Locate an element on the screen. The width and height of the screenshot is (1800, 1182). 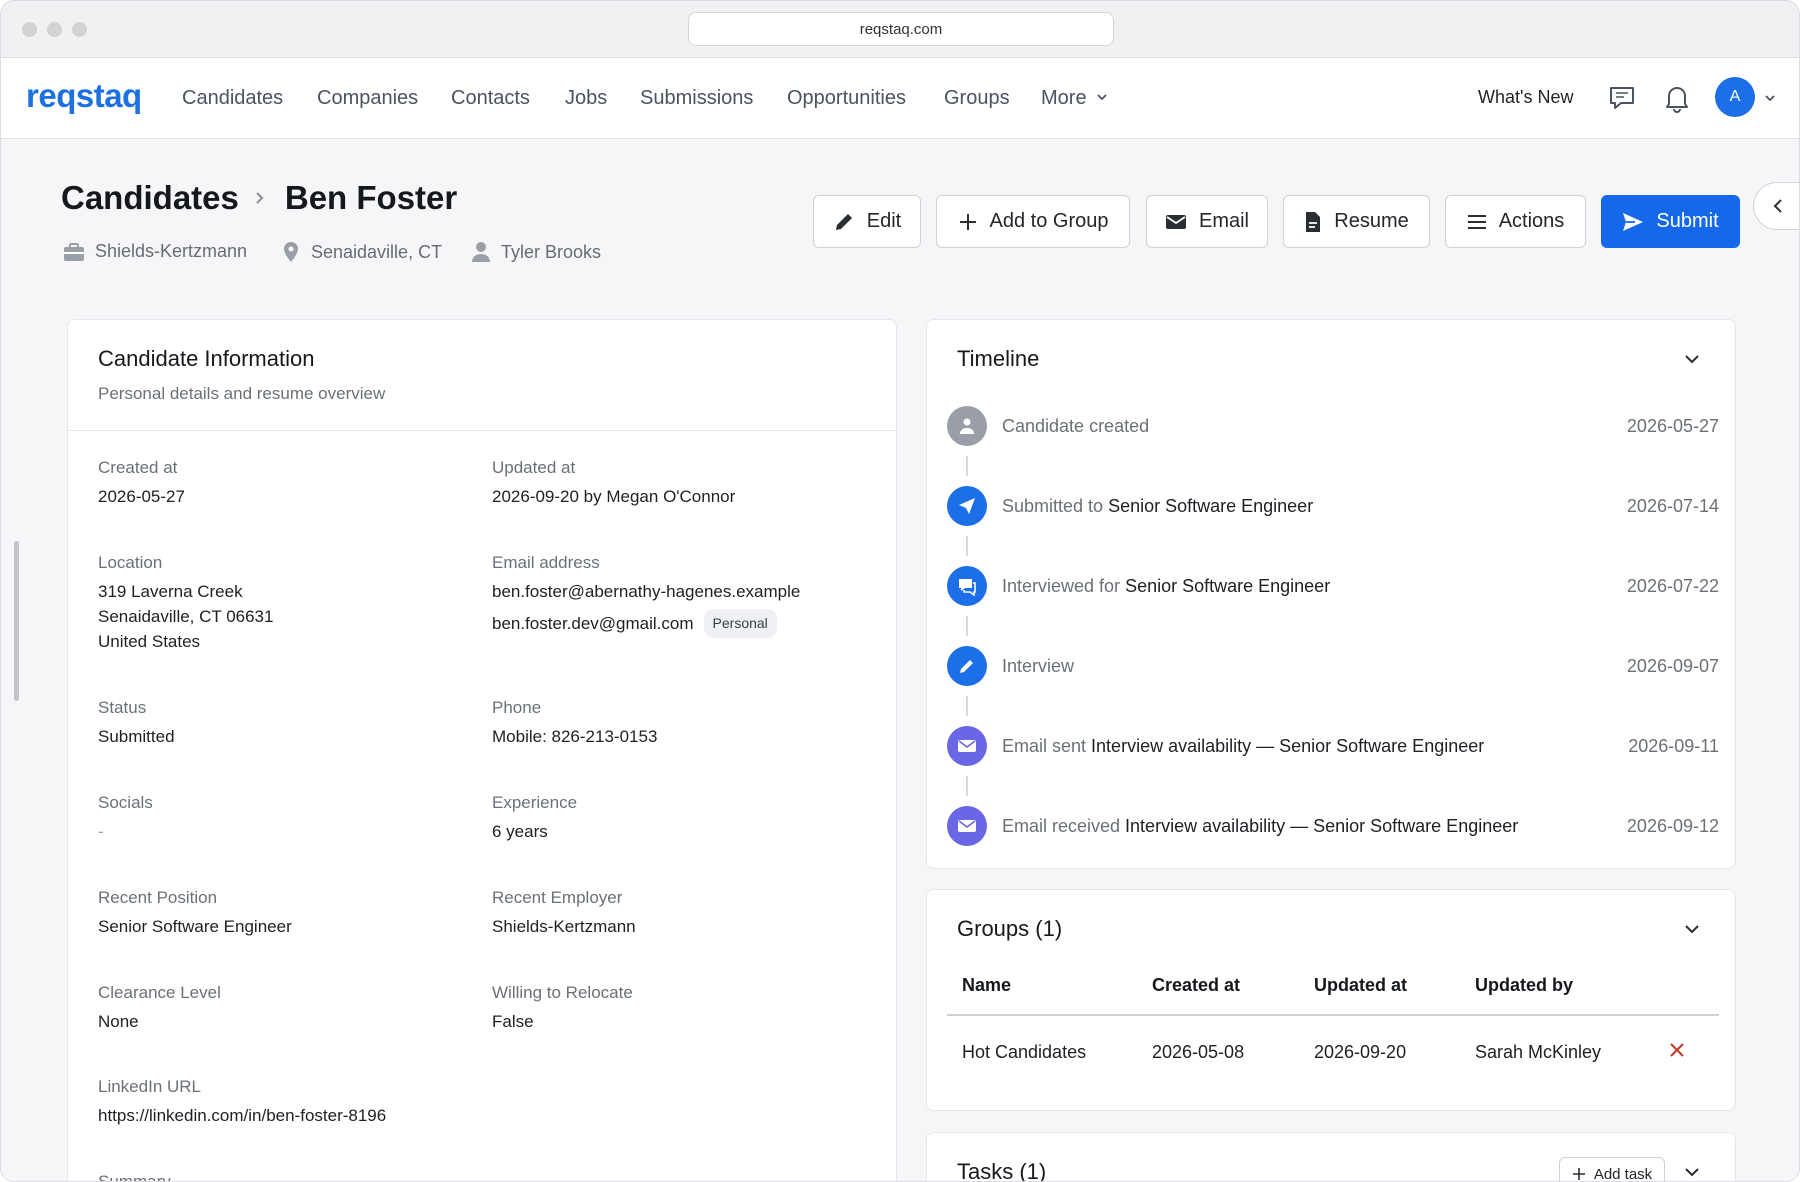
add-task-button: Add task is located at coordinates (1612, 1169).